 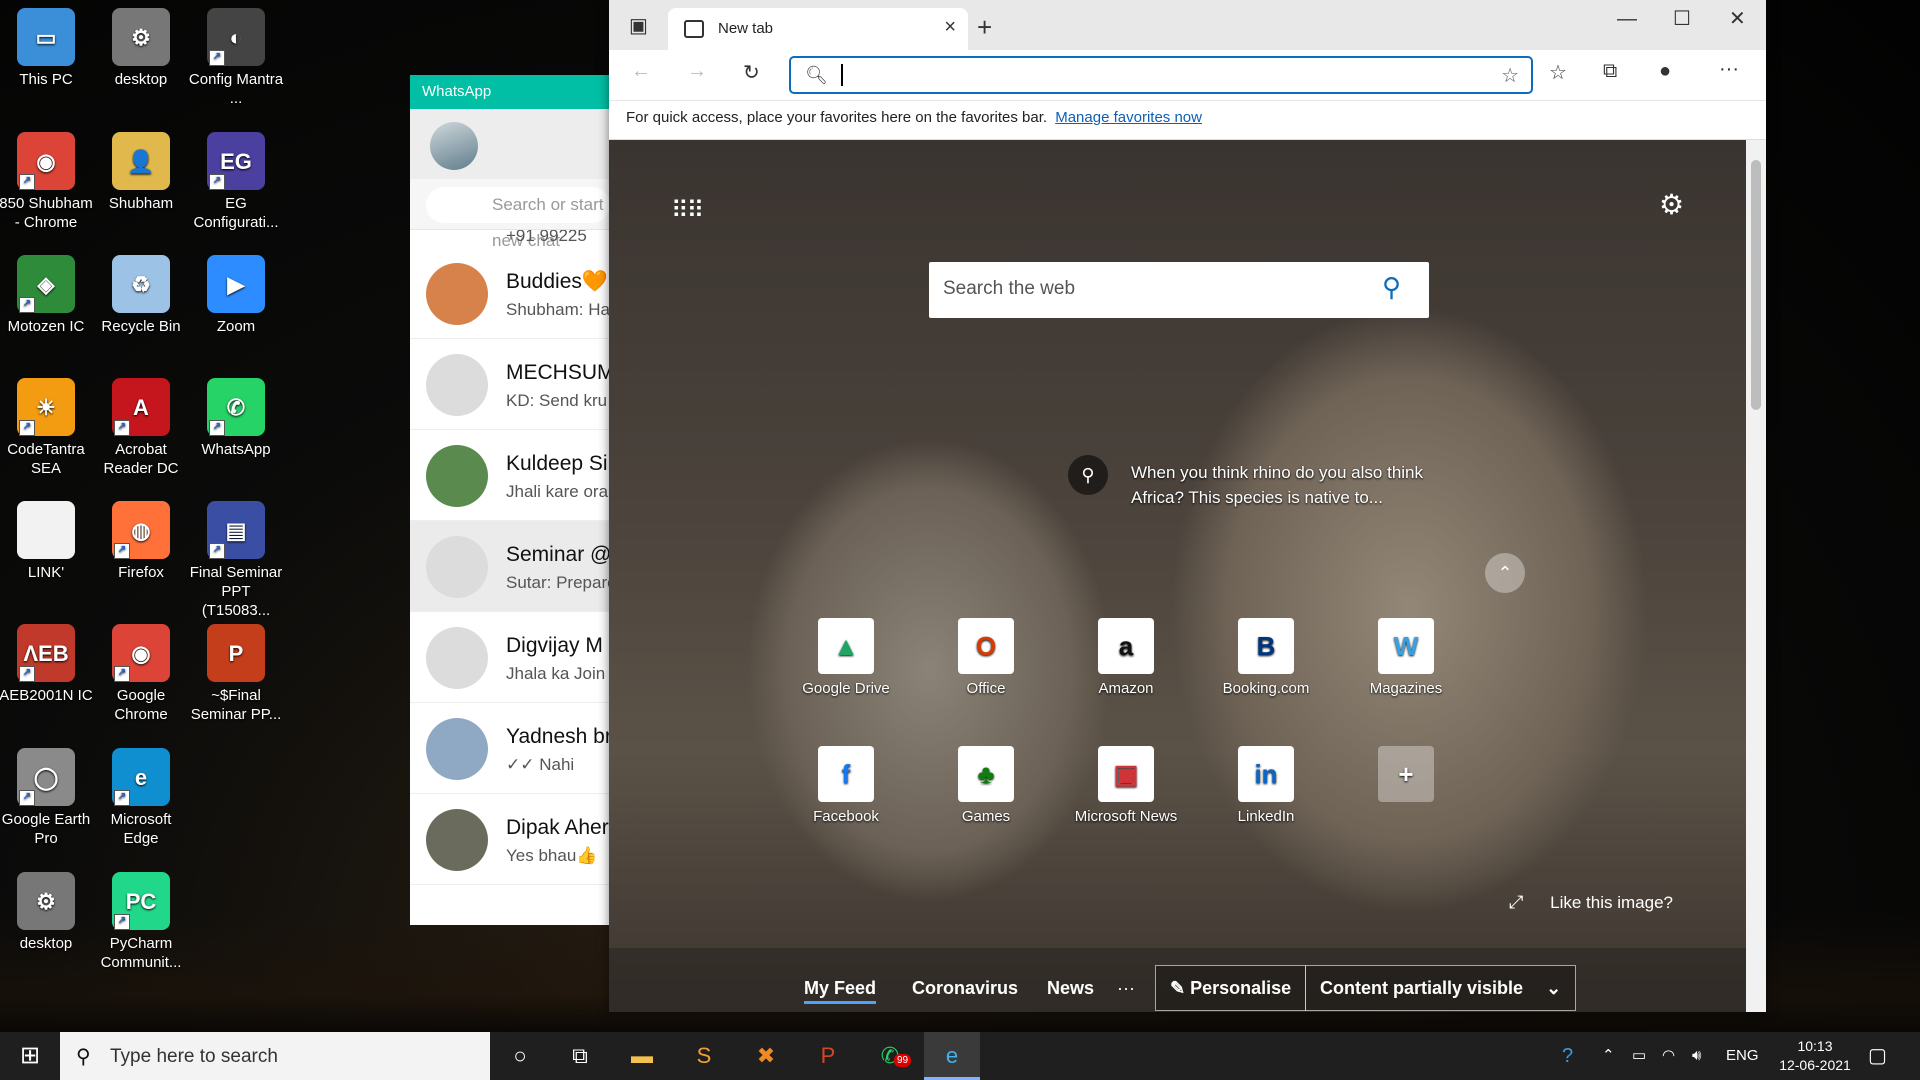 I want to click on web-search-icon: ⚲, so click(x=1391, y=287).